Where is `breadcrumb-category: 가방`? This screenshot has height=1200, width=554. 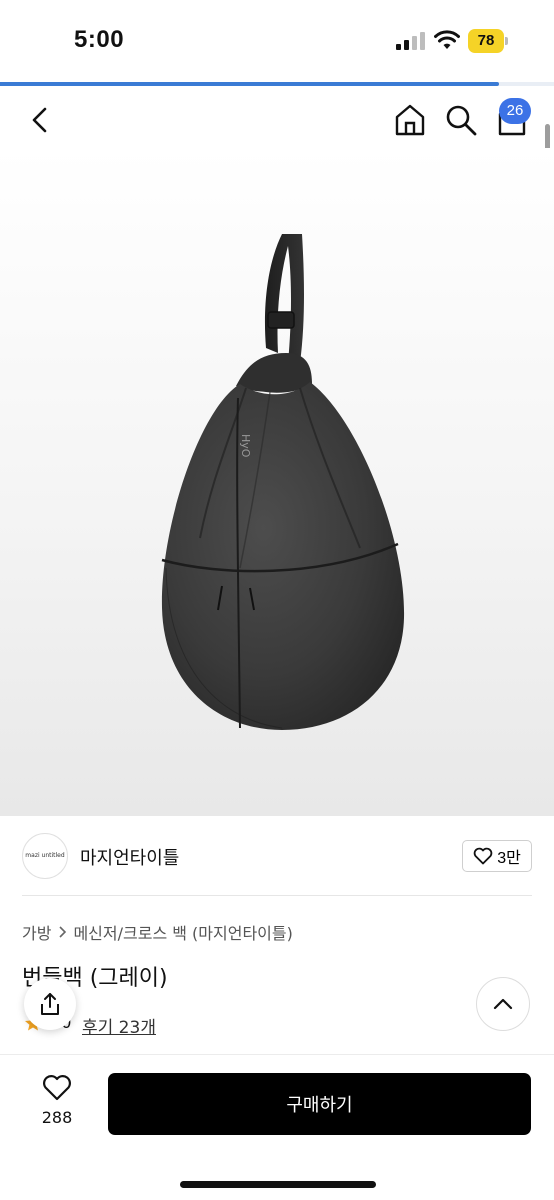 breadcrumb-category: 가방 is located at coordinates (36, 932).